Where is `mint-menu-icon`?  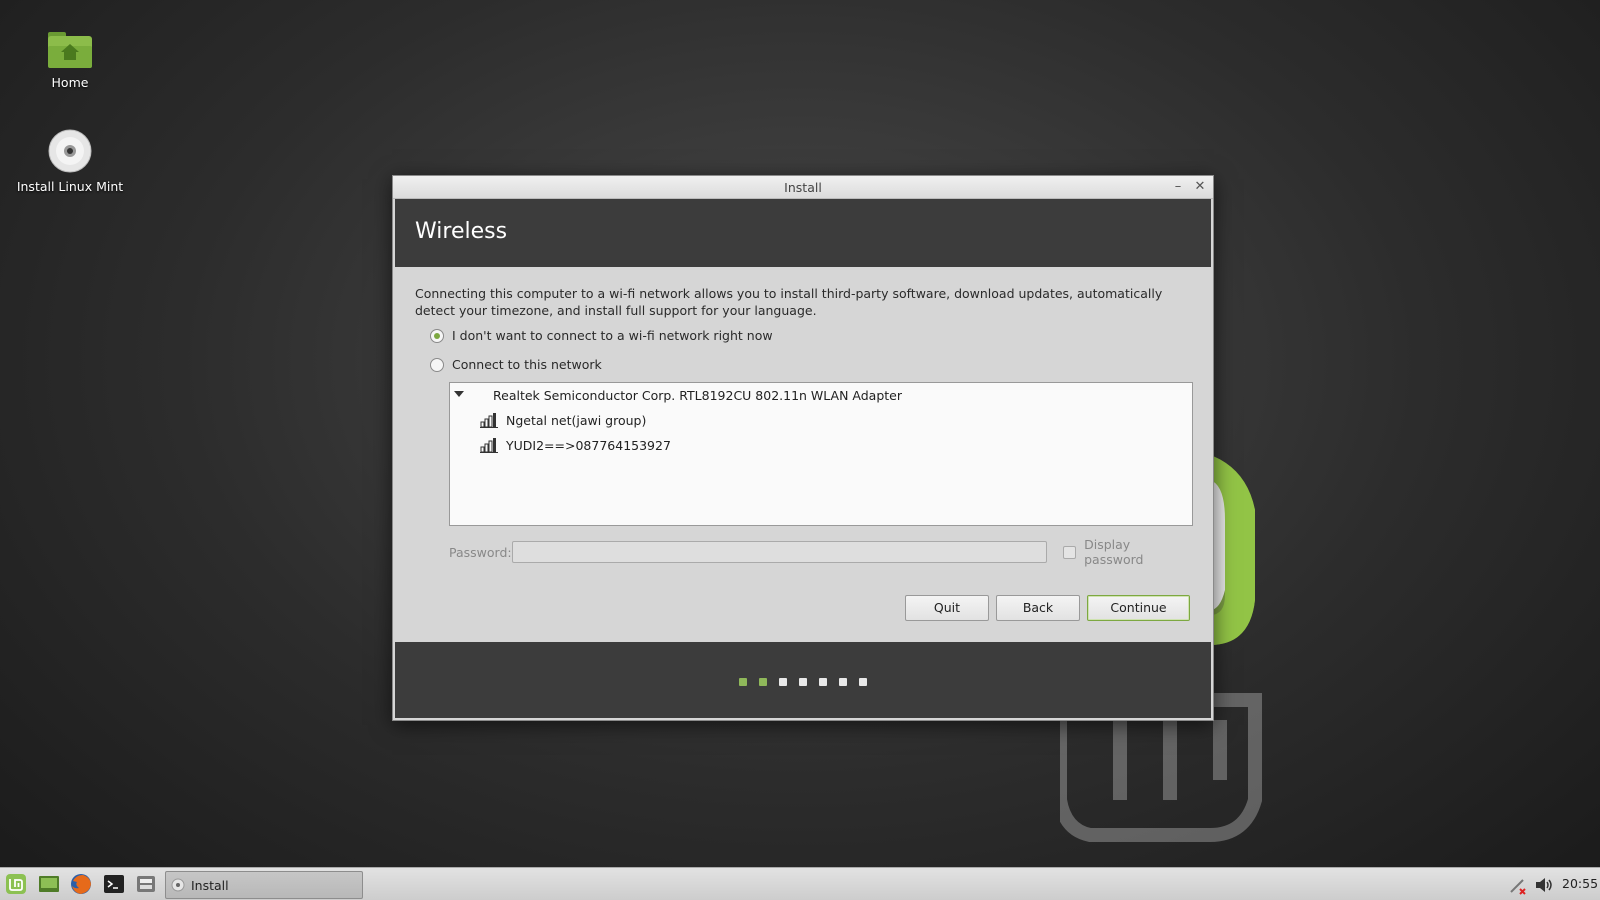
mint-menu-icon is located at coordinates (16, 884).